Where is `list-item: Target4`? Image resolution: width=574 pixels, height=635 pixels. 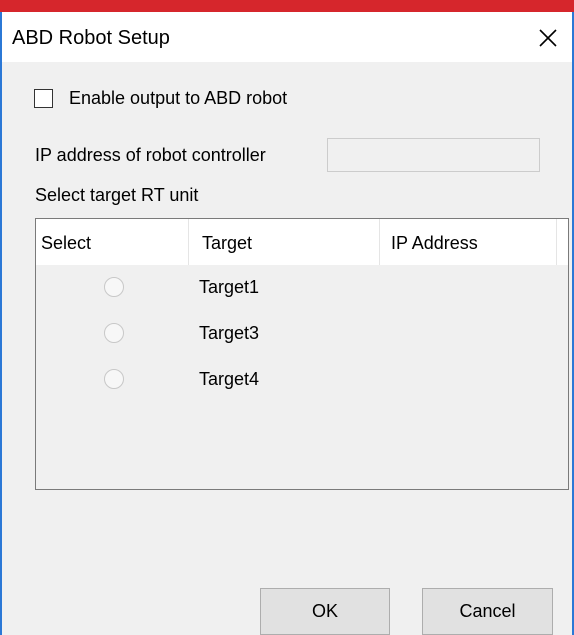 list-item: Target4 is located at coordinates (302, 380).